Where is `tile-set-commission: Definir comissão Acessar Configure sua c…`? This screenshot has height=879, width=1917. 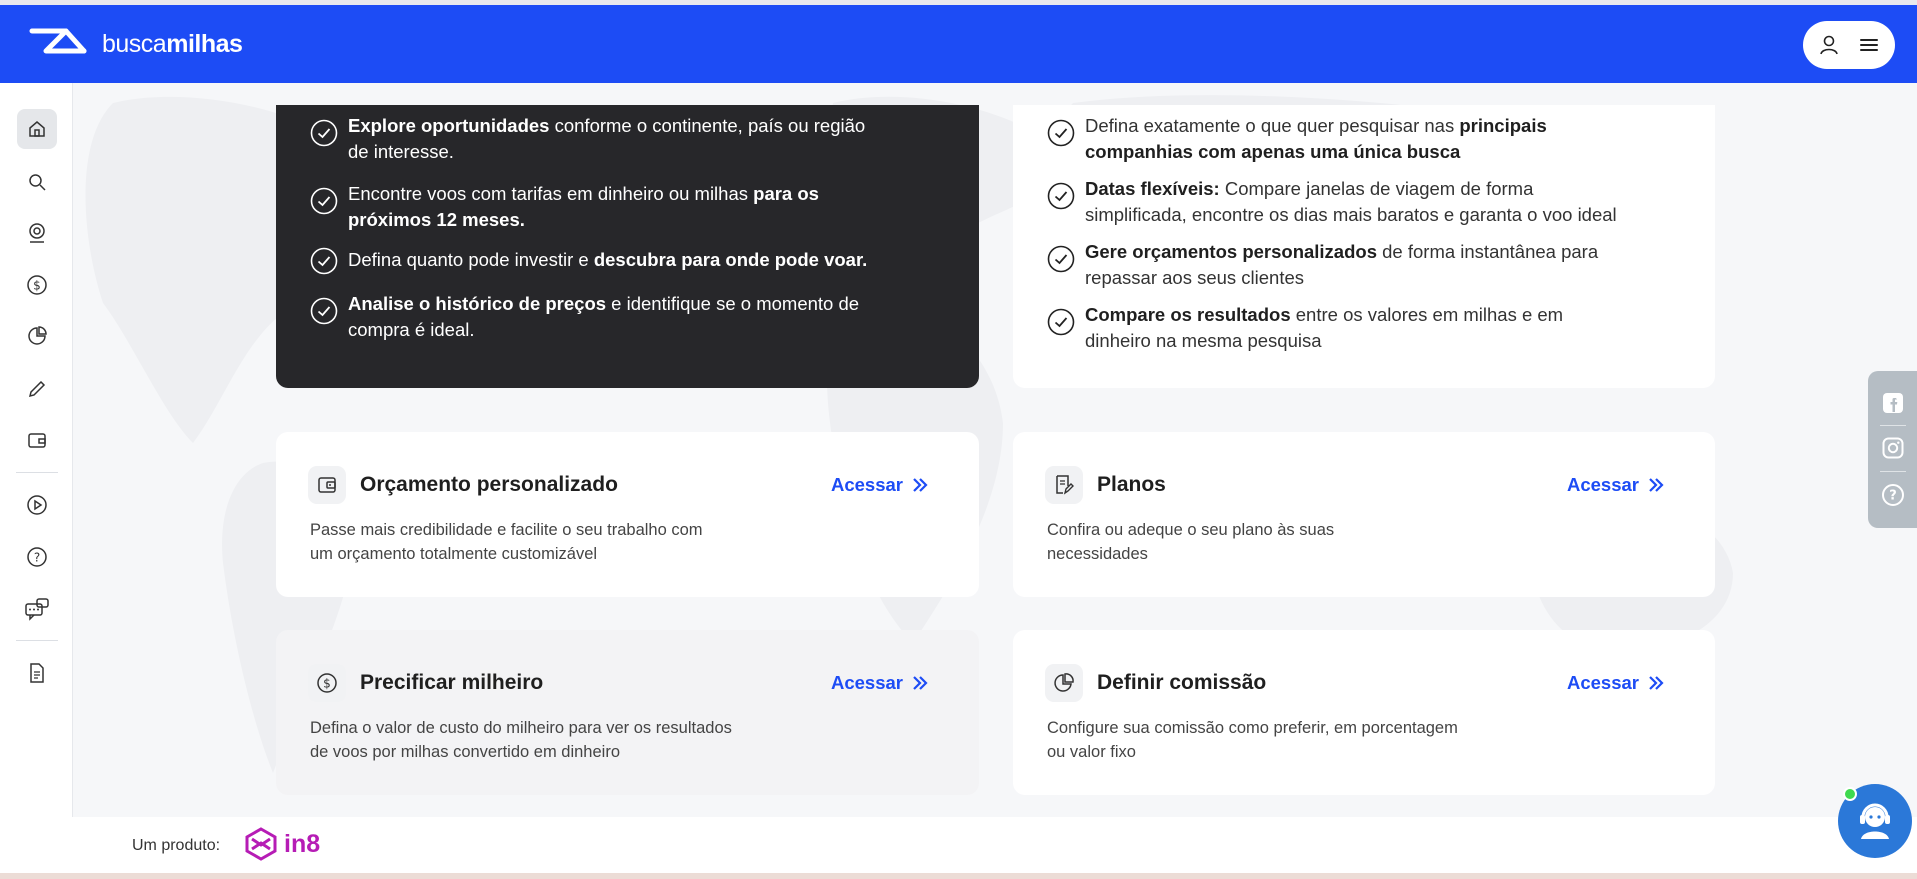
tile-set-commission: Definir comissão Acessar Configure sua c… is located at coordinates (1364, 712).